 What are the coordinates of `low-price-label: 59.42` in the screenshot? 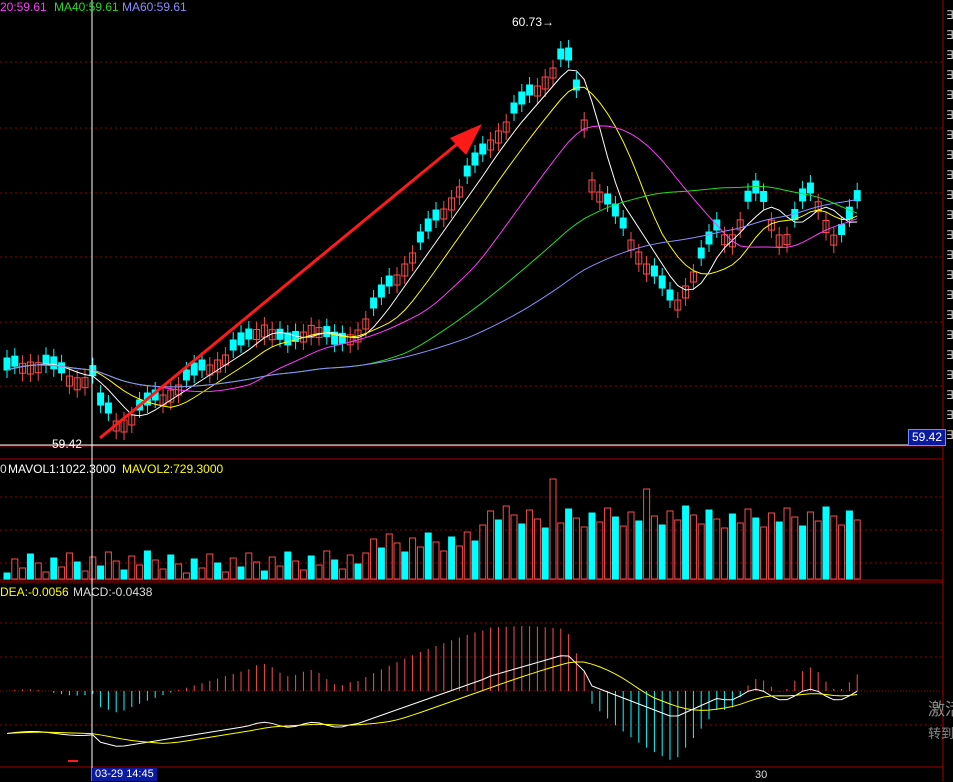 It's located at (67, 444).